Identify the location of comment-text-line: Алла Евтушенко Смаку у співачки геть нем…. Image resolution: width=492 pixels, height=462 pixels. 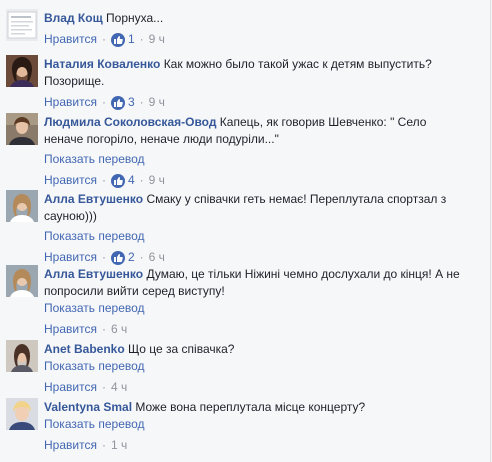
(263, 199).